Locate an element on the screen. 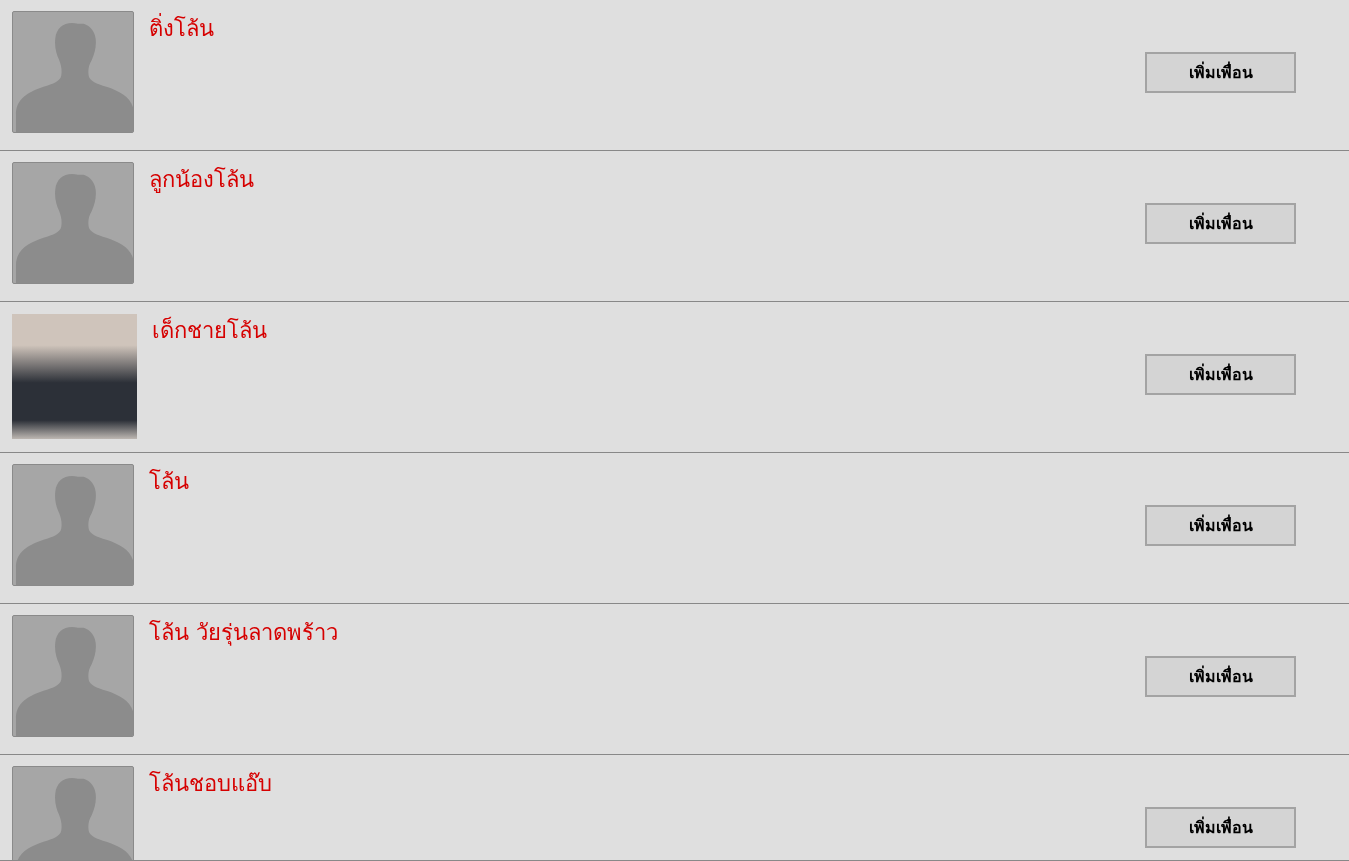 The height and width of the screenshot is (861, 1349). person-name: เด็กชายโล้น is located at coordinates (648, 330).